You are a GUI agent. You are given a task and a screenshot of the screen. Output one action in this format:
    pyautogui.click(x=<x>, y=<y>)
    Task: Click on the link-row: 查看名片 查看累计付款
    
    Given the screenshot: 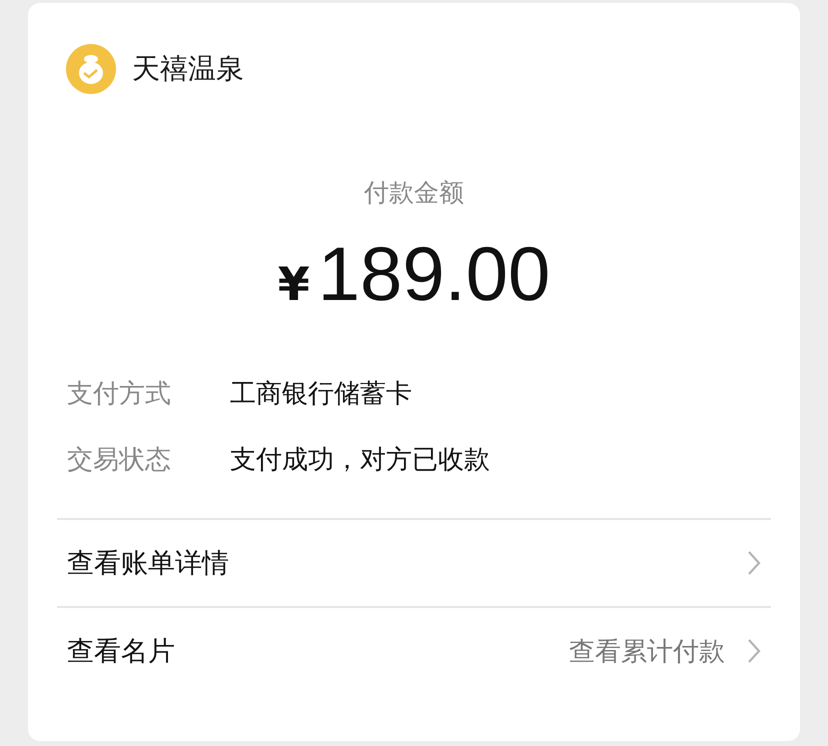 What is the action you would take?
    pyautogui.click(x=414, y=650)
    